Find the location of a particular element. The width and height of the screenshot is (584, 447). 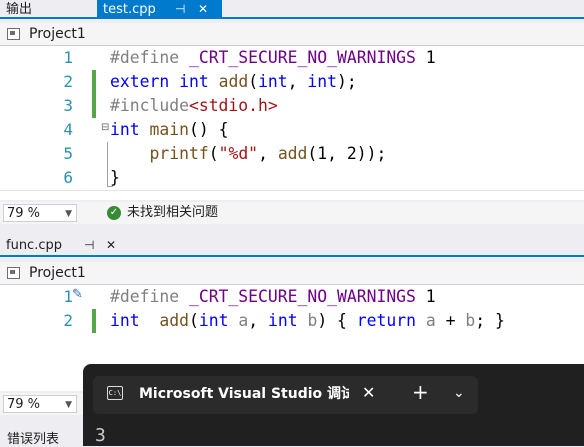

code-token: + is located at coordinates (450, 320).